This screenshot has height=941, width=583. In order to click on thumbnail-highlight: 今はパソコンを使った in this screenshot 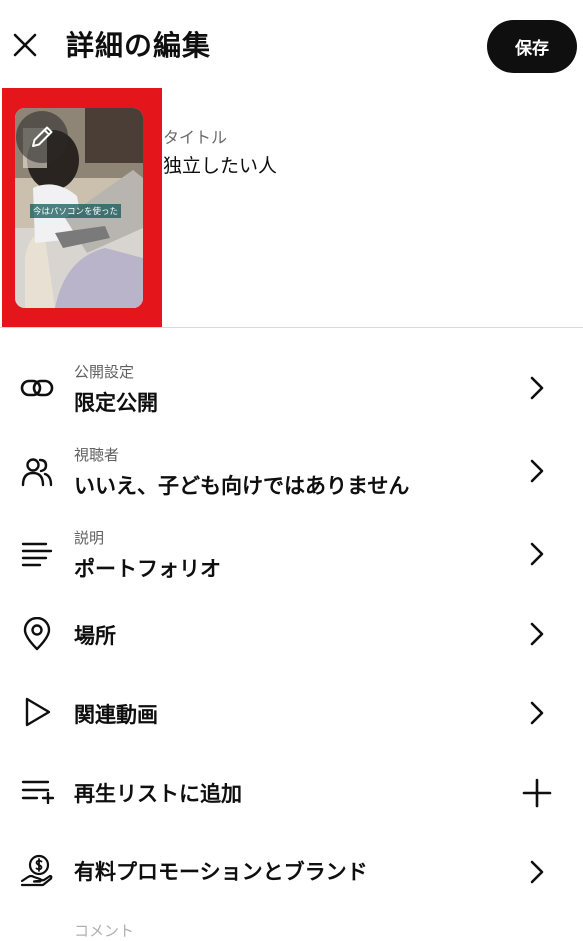, I will do `click(82, 208)`.